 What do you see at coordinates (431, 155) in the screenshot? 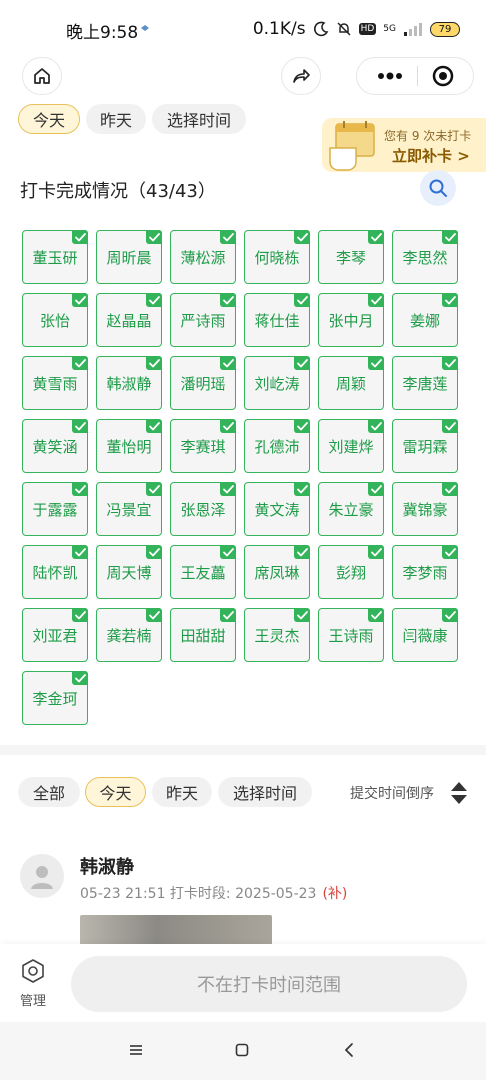
I see `banner-action: 立即补卡 >` at bounding box center [431, 155].